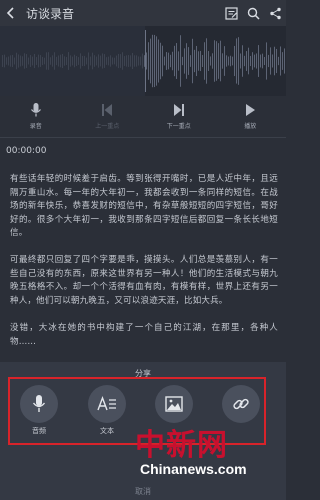 The width and height of the screenshot is (320, 500). What do you see at coordinates (143, 491) in the screenshot?
I see `cancel-button: 取消` at bounding box center [143, 491].